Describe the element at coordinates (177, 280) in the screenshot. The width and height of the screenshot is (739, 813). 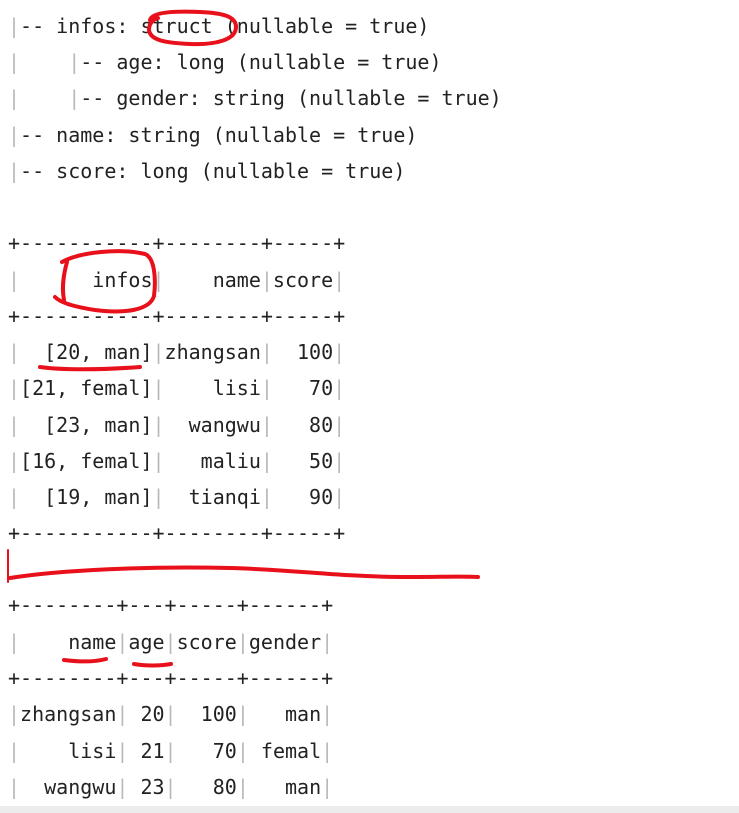
I see `table1-header: | infos| name|score|` at that location.